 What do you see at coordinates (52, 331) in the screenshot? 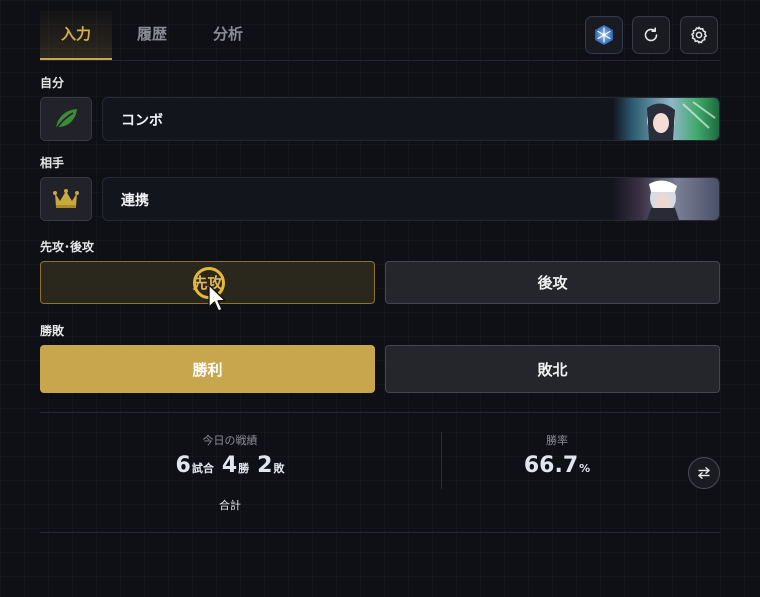
I see `result-label: 勝敗` at bounding box center [52, 331].